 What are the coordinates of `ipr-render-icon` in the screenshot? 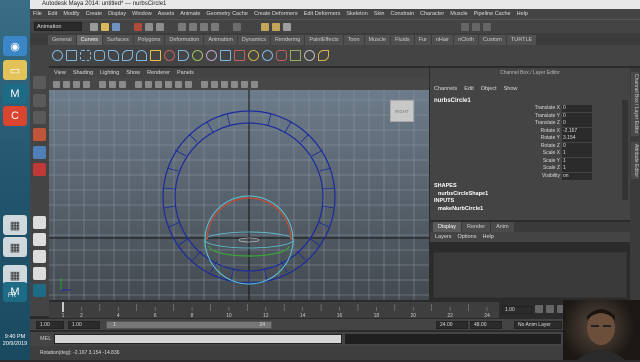 It's located at (276, 26).